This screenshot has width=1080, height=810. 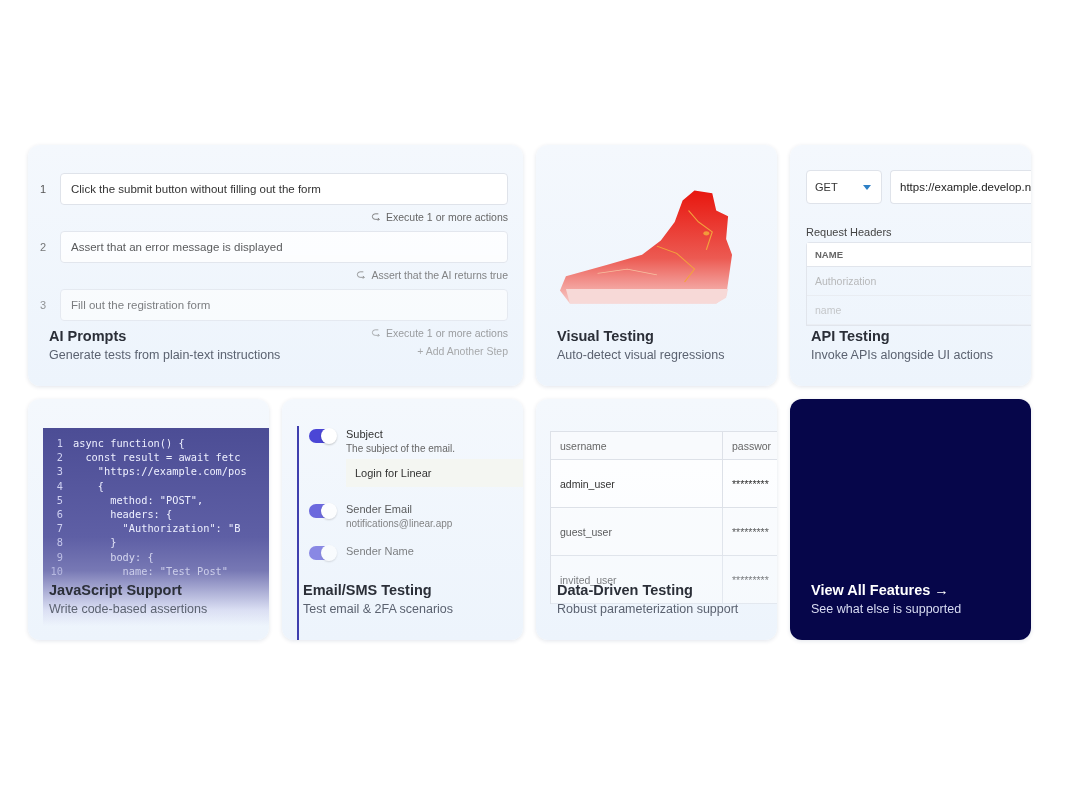 What do you see at coordinates (750, 446) in the screenshot?
I see `column-header: passwor` at bounding box center [750, 446].